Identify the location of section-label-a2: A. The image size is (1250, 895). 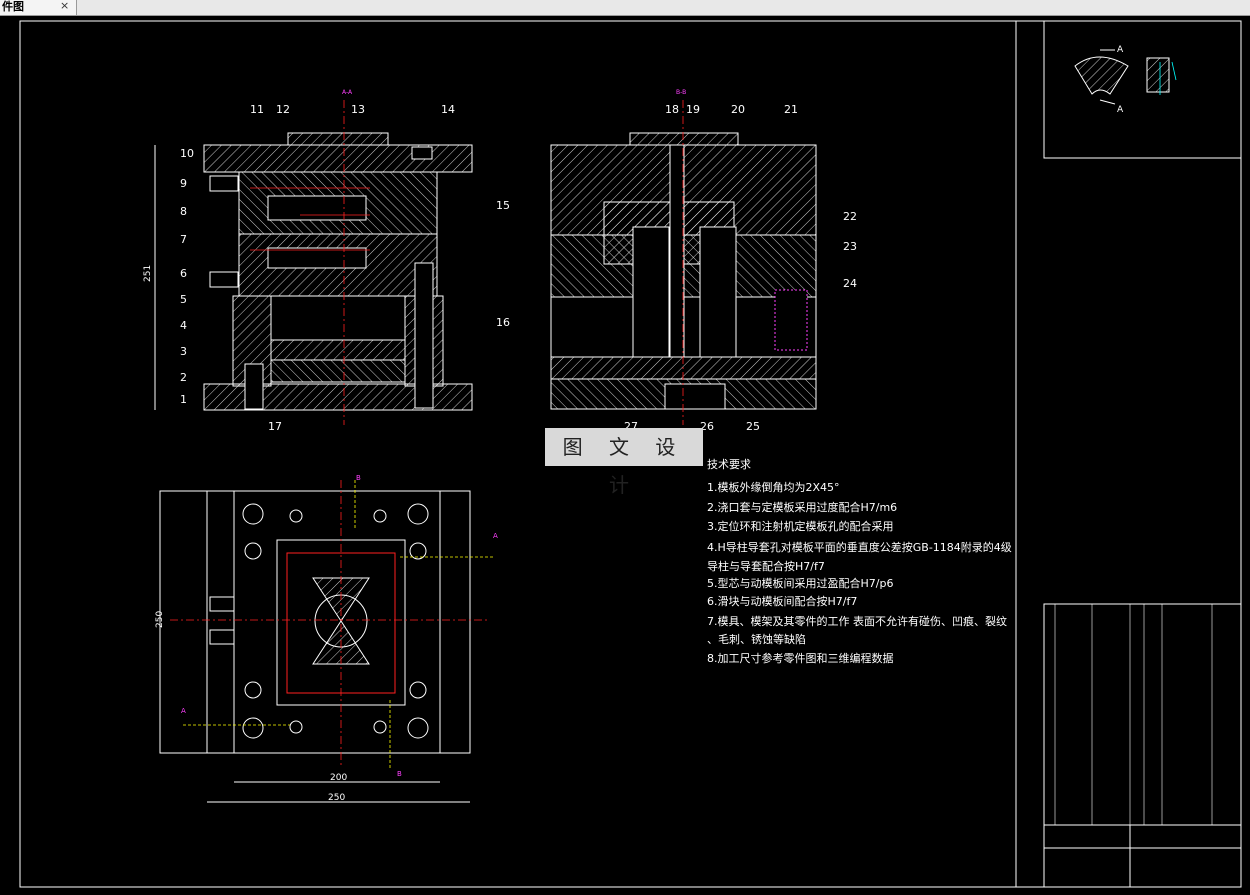
(1120, 110).